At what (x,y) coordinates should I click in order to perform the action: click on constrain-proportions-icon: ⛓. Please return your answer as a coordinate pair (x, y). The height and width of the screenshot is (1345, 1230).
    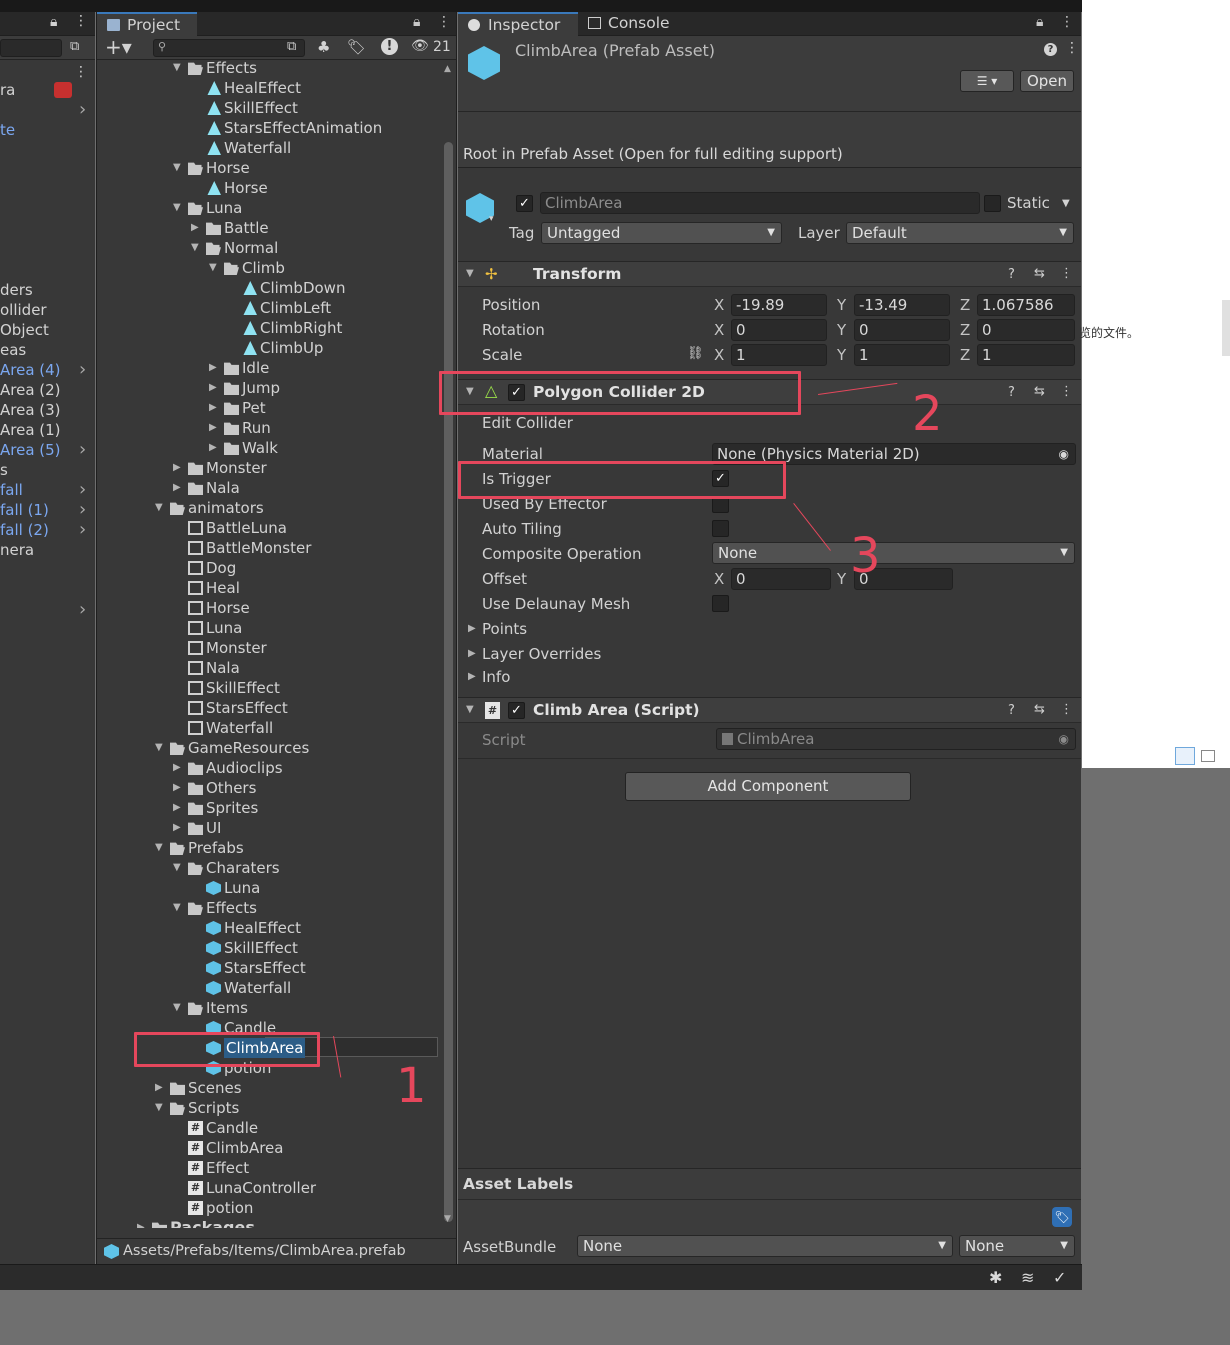
    Looking at the image, I should click on (695, 353).